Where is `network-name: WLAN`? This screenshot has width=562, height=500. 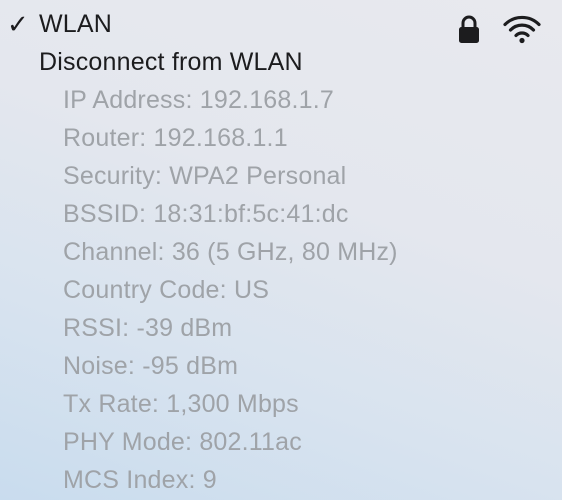 network-name: WLAN is located at coordinates (76, 23).